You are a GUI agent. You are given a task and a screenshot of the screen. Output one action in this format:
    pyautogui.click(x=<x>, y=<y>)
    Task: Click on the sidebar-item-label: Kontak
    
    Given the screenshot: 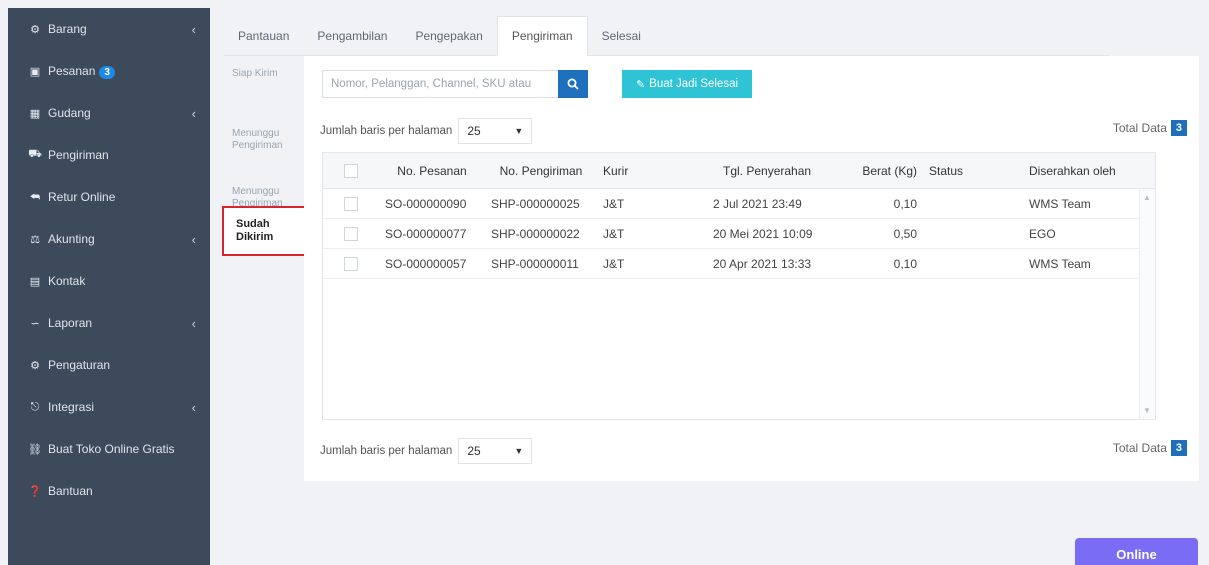 What is the action you would take?
    pyautogui.click(x=67, y=281)
    